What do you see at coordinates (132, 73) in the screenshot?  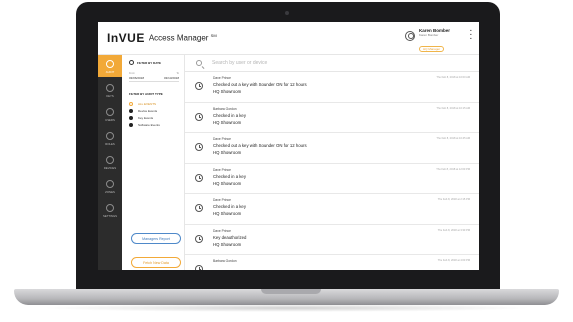 I see `from-label: From` at bounding box center [132, 73].